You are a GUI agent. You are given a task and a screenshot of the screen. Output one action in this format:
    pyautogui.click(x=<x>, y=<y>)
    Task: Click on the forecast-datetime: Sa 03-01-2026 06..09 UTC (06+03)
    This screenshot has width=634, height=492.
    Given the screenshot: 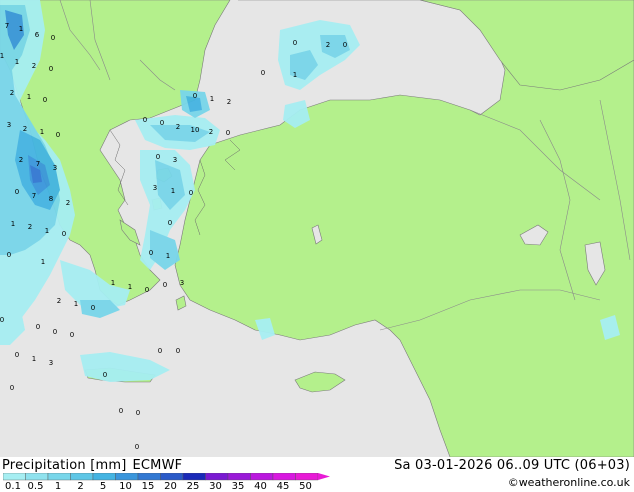 What is the action you would take?
    pyautogui.click(x=512, y=465)
    